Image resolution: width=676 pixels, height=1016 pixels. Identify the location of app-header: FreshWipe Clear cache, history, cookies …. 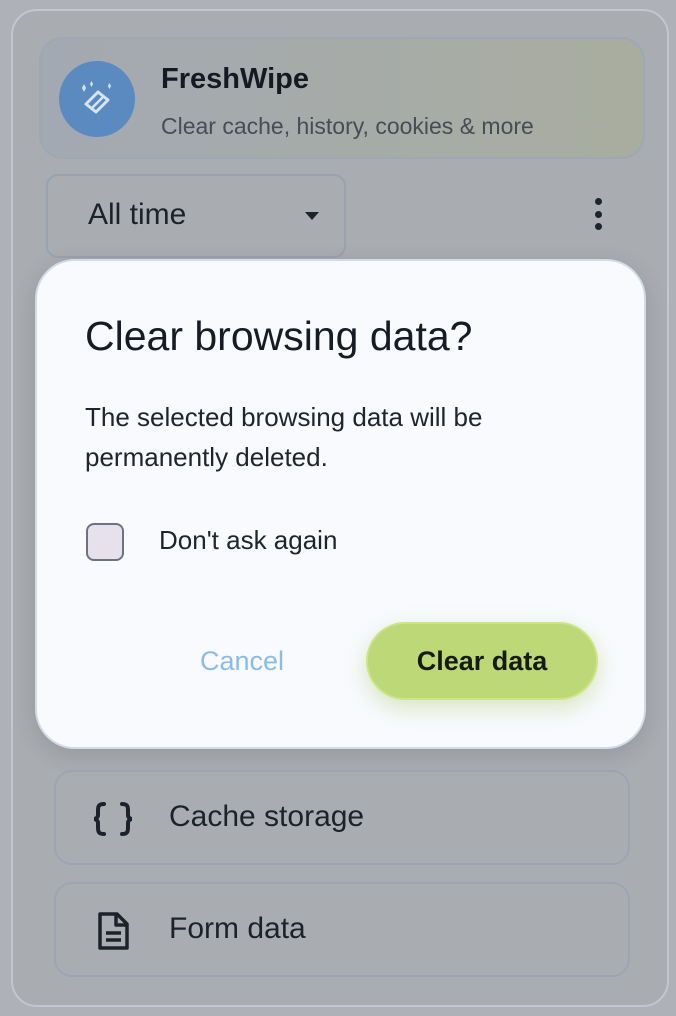
(342, 98).